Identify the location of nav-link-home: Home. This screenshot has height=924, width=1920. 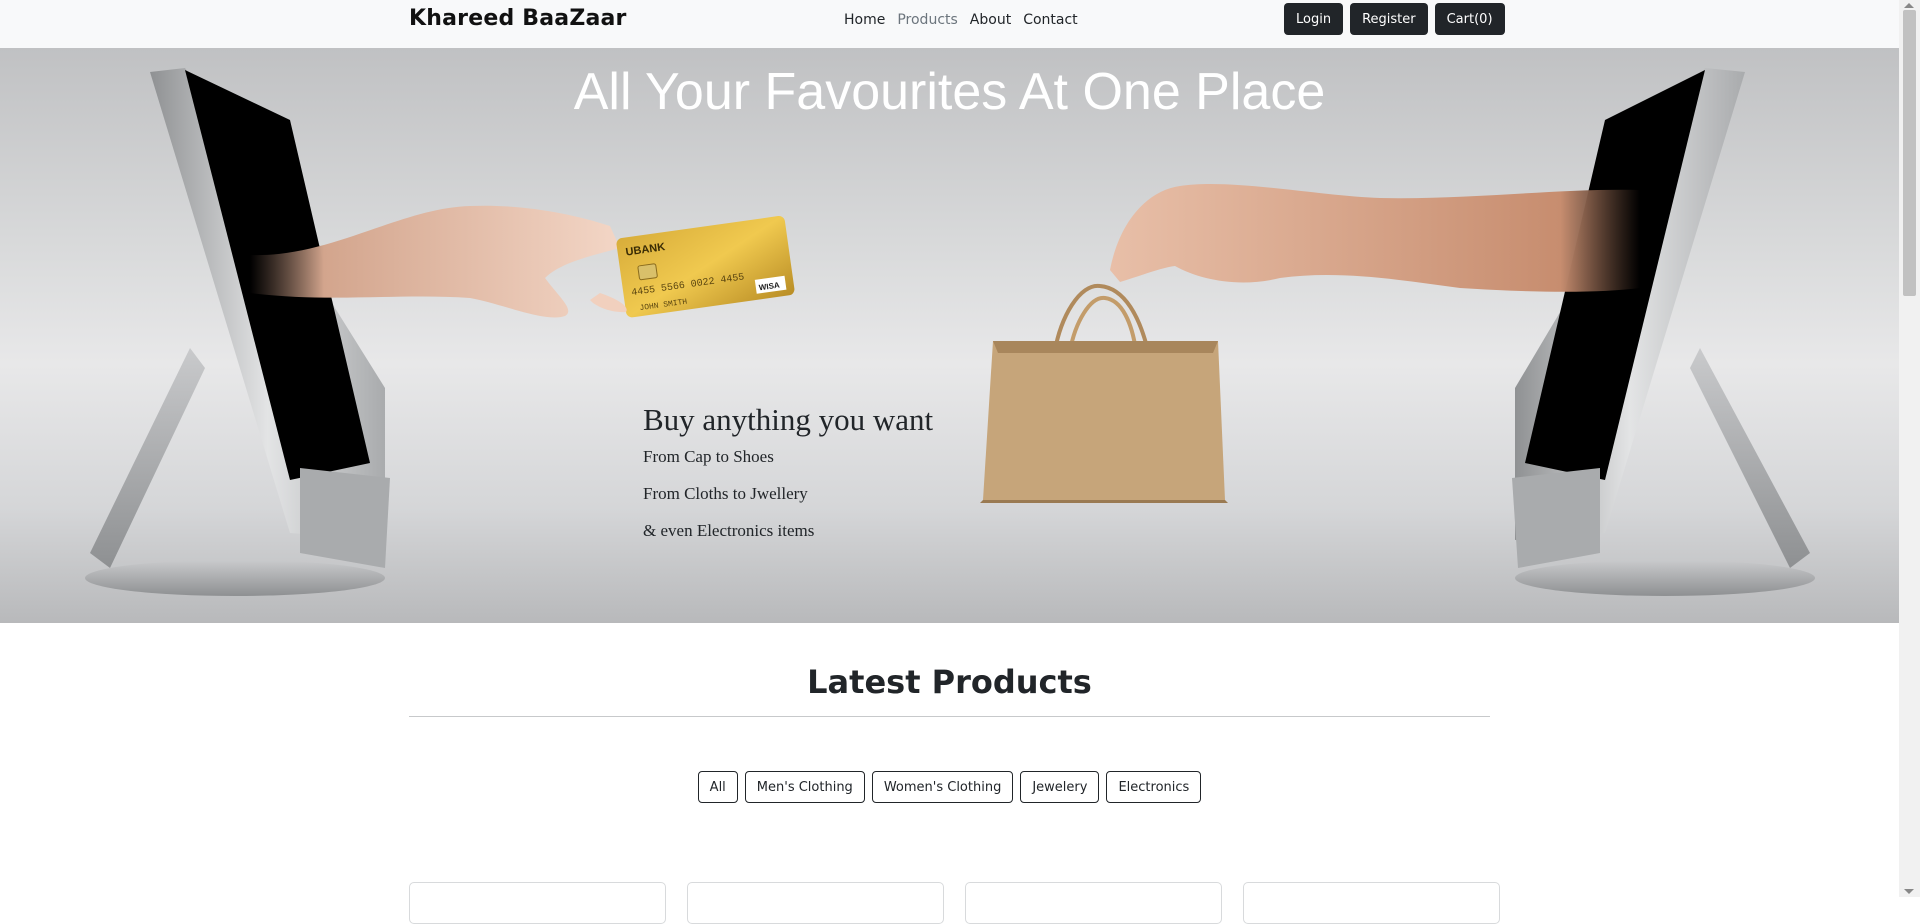
(864, 20).